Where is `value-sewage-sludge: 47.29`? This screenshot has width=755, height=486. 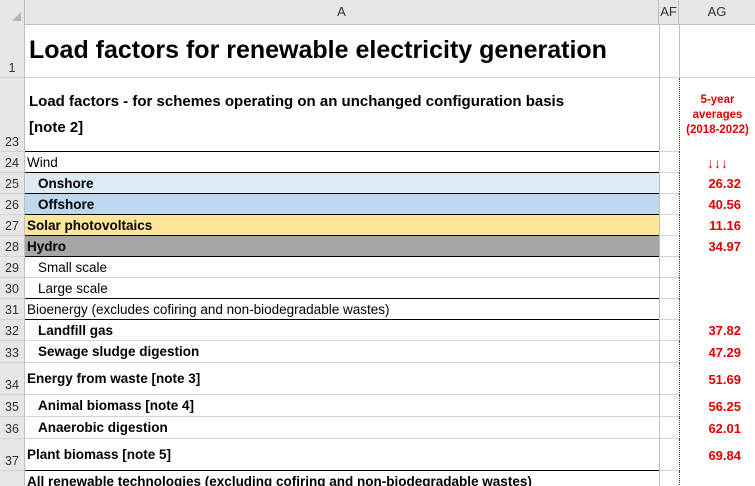 value-sewage-sludge: 47.29 is located at coordinates (717, 352).